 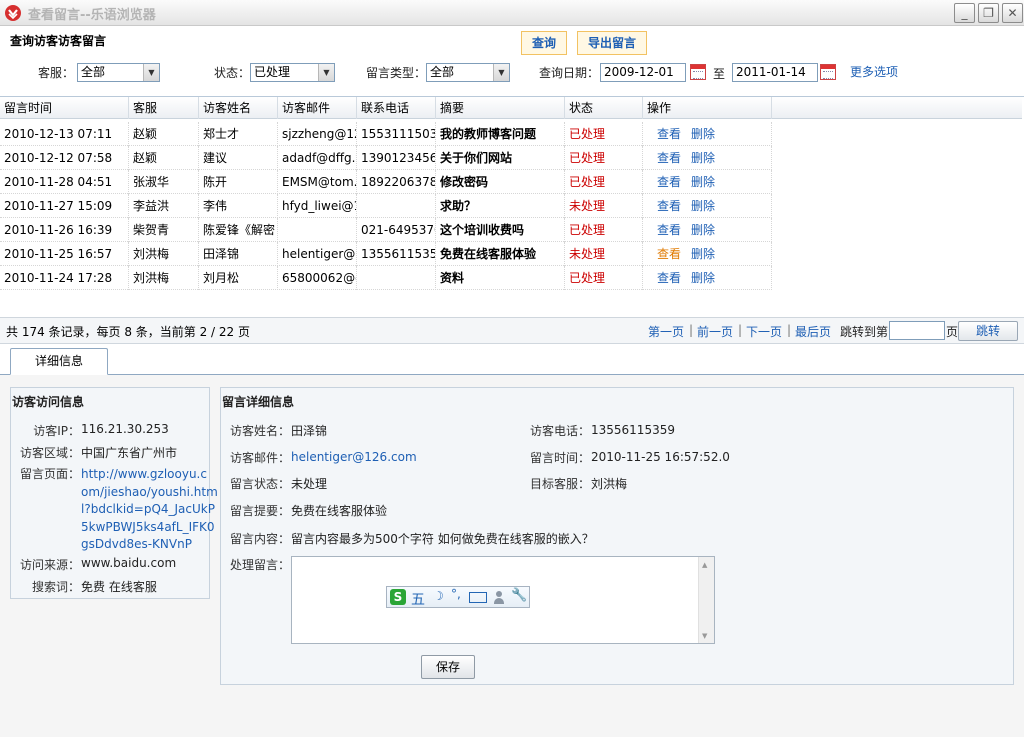 What do you see at coordinates (396, 158) in the screenshot?
I see `cell-phone: 13901234567` at bounding box center [396, 158].